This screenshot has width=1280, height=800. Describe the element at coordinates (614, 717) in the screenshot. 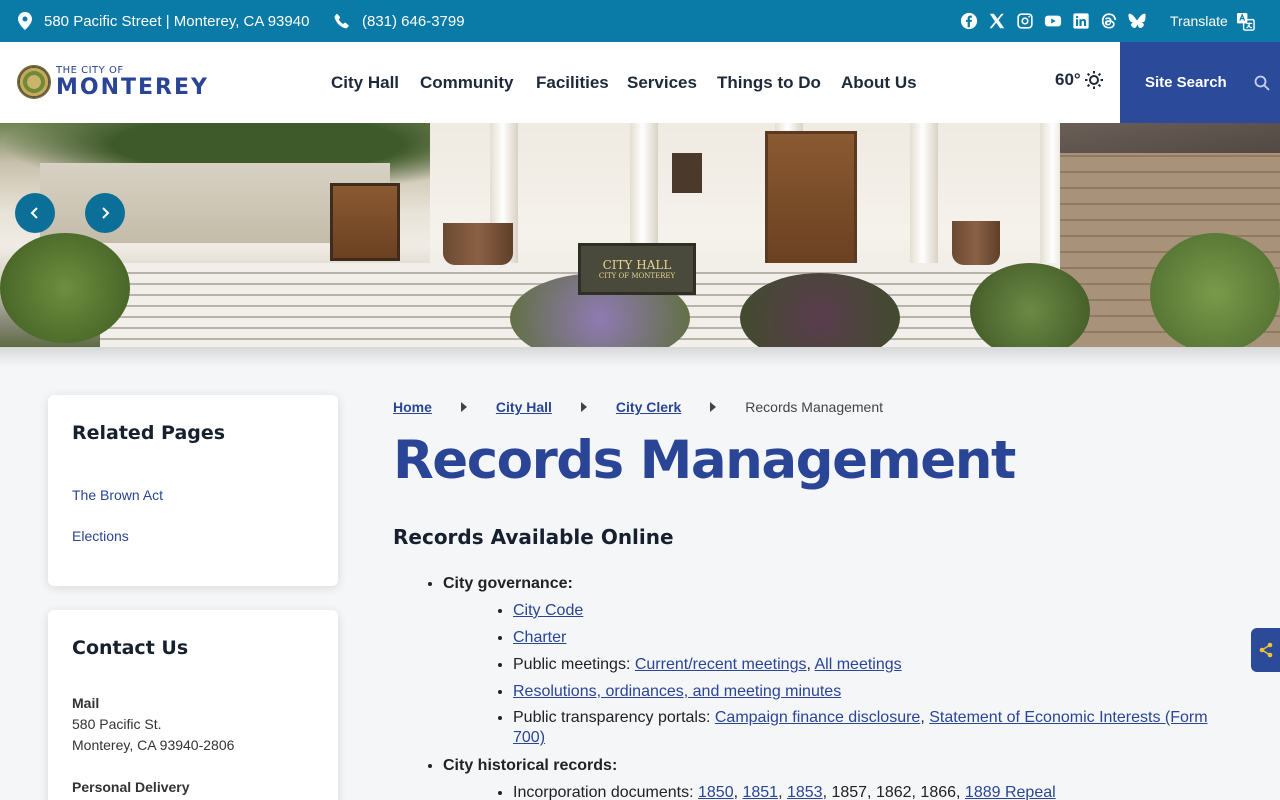

I see `transparency-prefix: Public transparency portals:` at that location.